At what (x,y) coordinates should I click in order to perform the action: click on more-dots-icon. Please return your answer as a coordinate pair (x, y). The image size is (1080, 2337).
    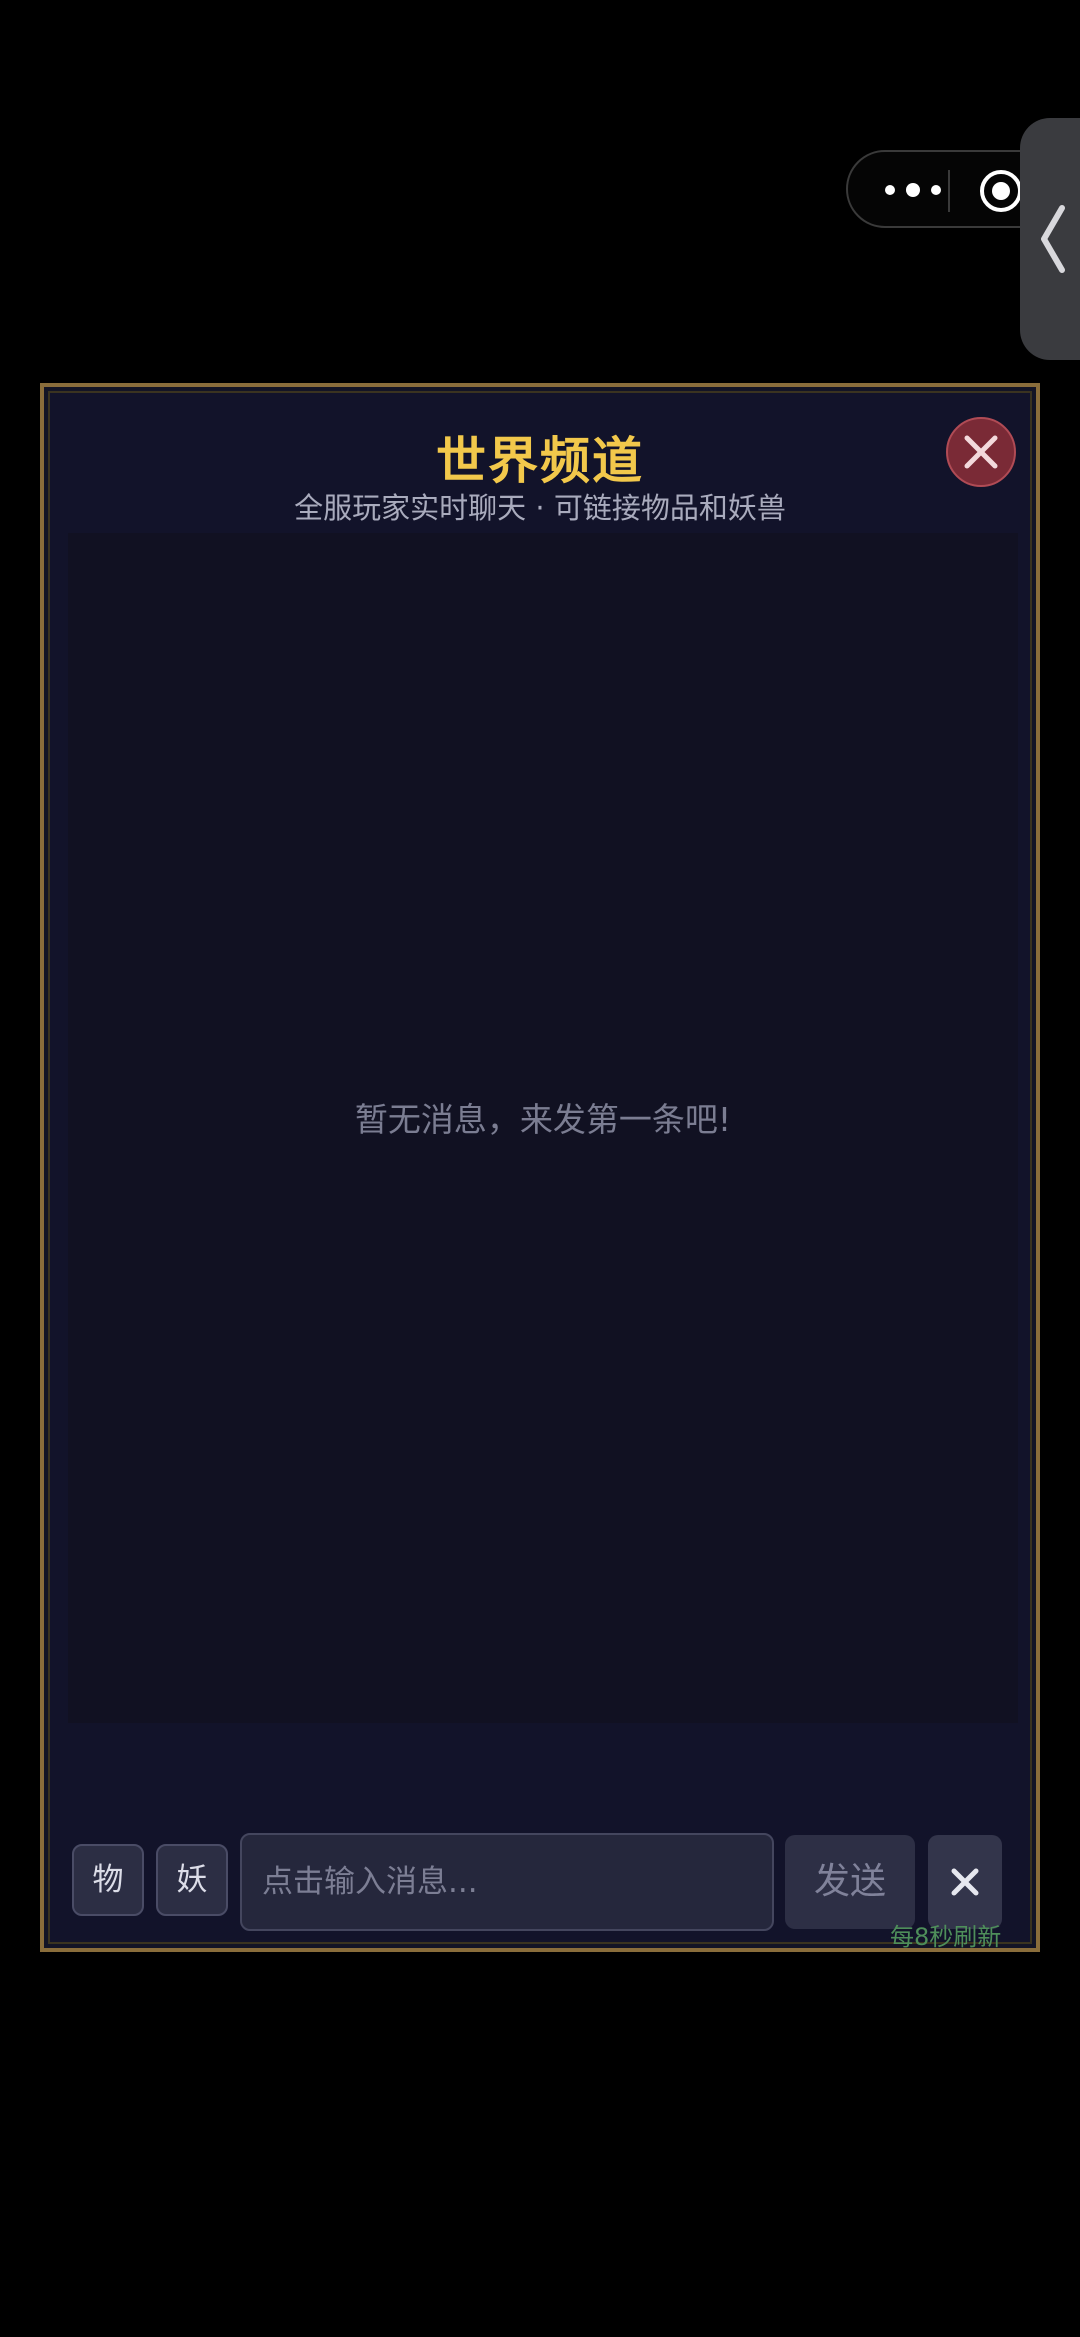
    Looking at the image, I should click on (913, 190).